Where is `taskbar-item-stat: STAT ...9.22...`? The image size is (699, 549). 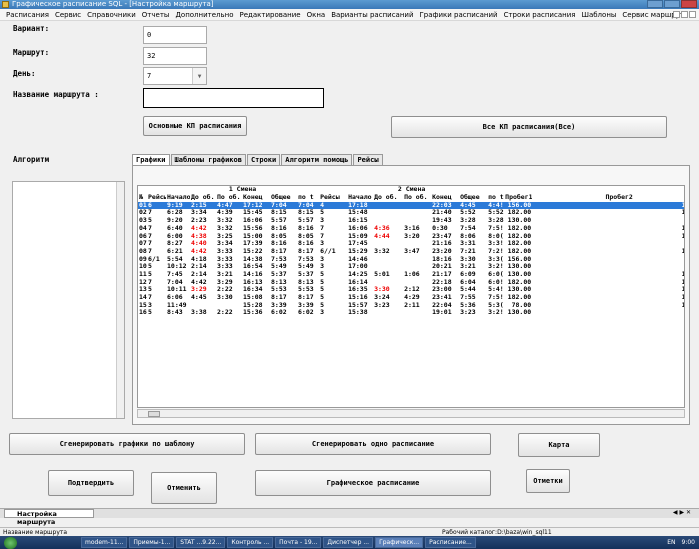 taskbar-item-stat: STAT ...9.22... is located at coordinates (201, 542).